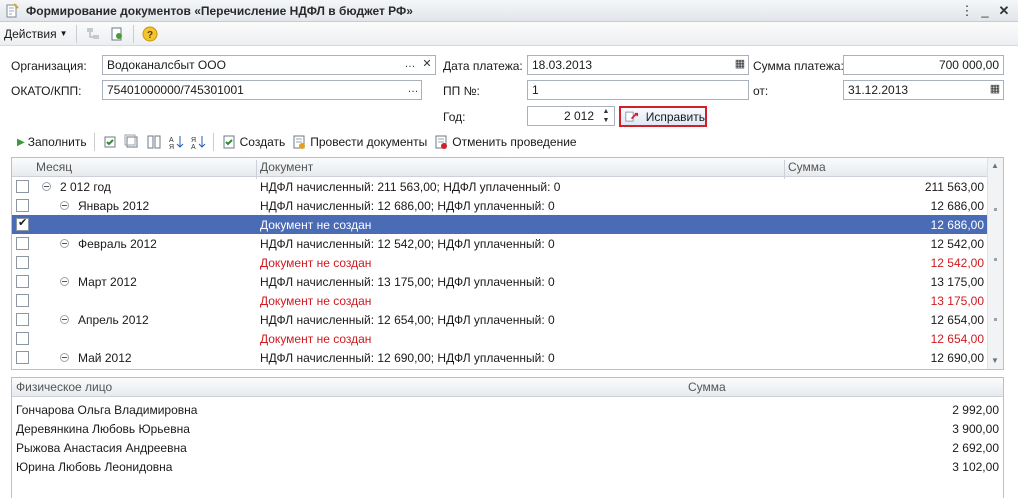  Describe the element at coordinates (229, 142) in the screenshot. I see `create-document-icon` at that location.